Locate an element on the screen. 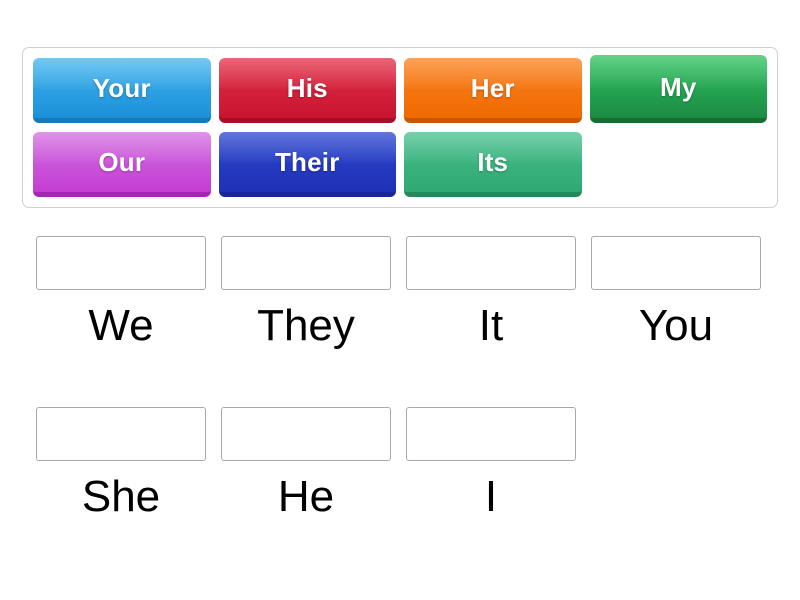 Image resolution: width=800 pixels, height=600 pixels. tile-their: Their is located at coordinates (307, 164).